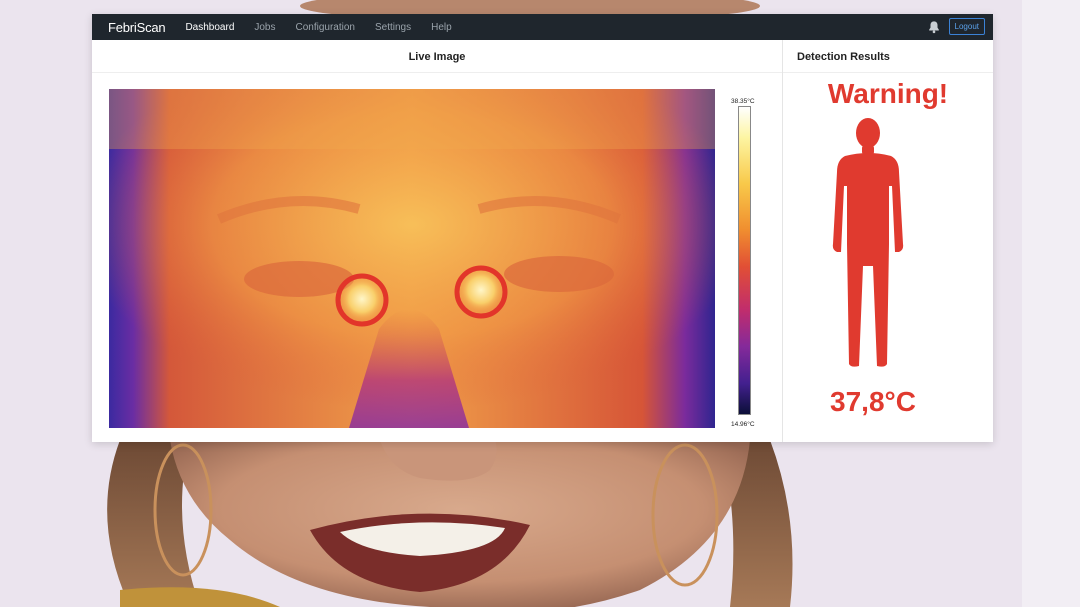 The width and height of the screenshot is (1080, 607). What do you see at coordinates (209, 27) in the screenshot?
I see `nav-item-dashboard: Dashboard` at bounding box center [209, 27].